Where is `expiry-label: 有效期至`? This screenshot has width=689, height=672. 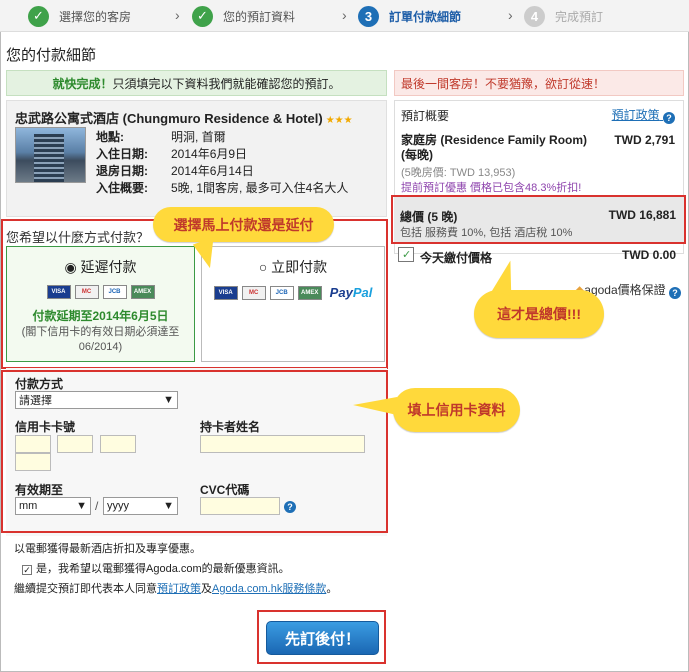
expiry-label: 有效期至 is located at coordinates (39, 490).